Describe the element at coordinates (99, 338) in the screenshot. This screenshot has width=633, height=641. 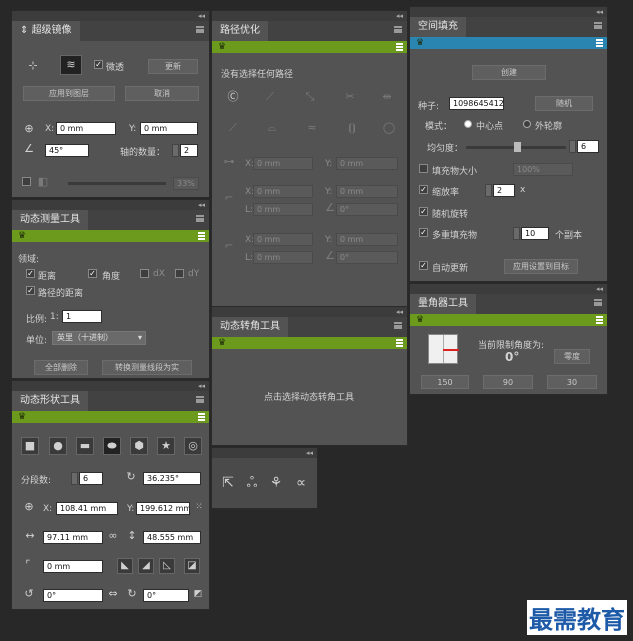
I see `unit-select: 英里（十进制） ▾` at that location.